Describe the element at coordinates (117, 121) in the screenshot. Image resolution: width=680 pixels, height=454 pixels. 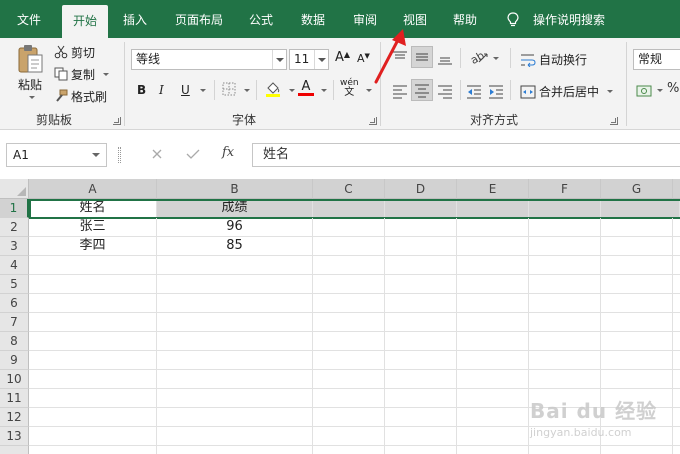
I see `clipboard-launcher-icon` at that location.